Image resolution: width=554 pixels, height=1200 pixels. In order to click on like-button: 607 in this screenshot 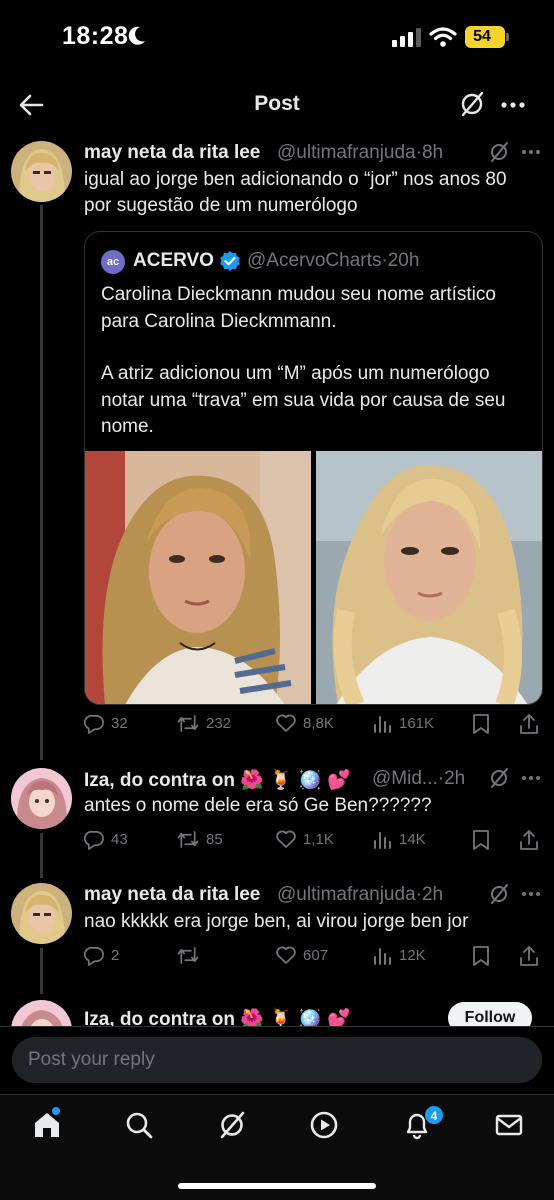, I will do `click(301, 955)`.